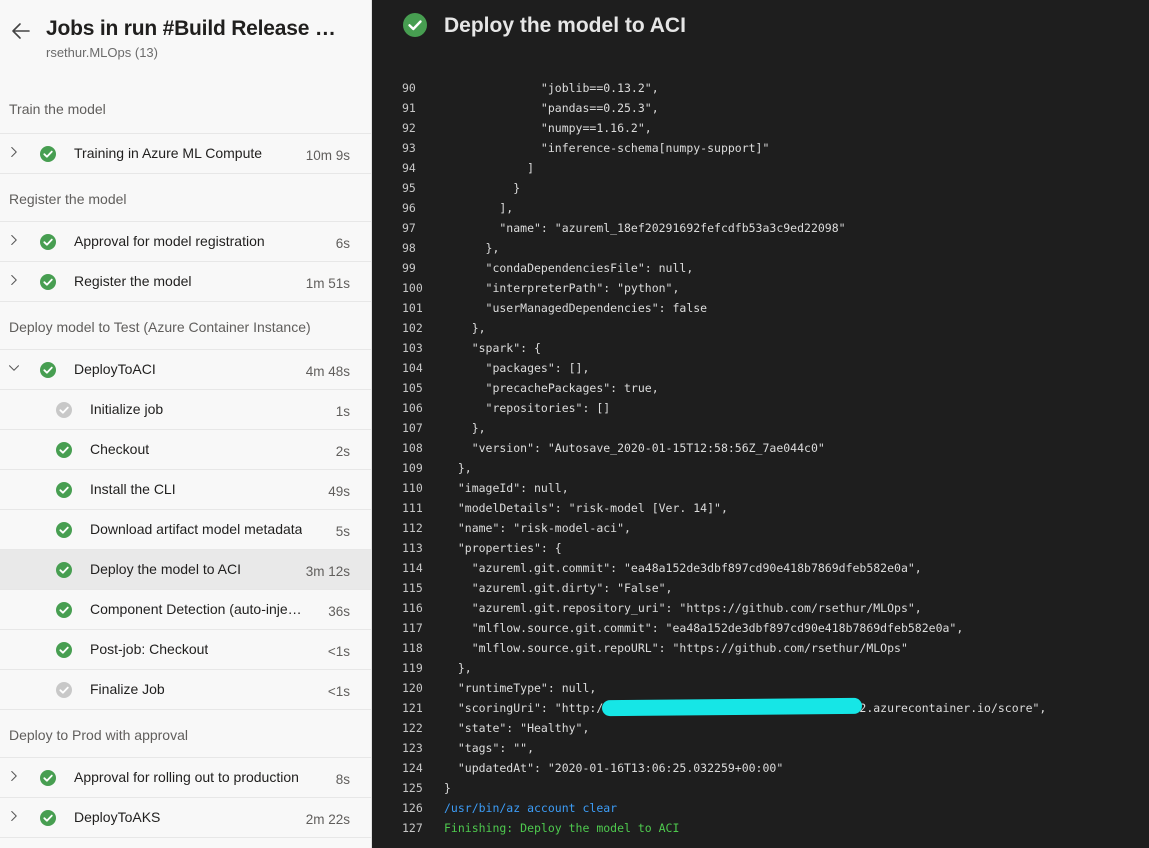 Image resolution: width=1149 pixels, height=848 pixels. I want to click on line-text: "modelDetails": "risk-model [Ver. 14]",, so click(586, 508).